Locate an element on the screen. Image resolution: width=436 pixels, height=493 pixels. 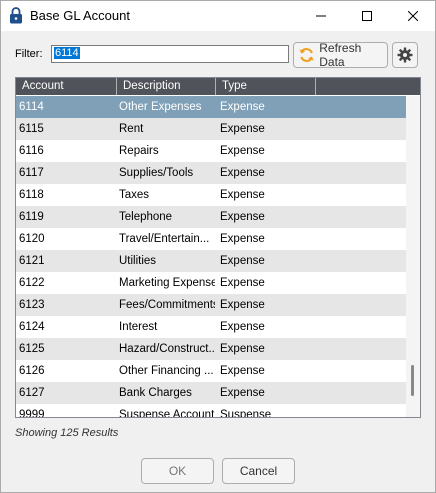
refresh-data-label: Refresh Data is located at coordinates (340, 55).